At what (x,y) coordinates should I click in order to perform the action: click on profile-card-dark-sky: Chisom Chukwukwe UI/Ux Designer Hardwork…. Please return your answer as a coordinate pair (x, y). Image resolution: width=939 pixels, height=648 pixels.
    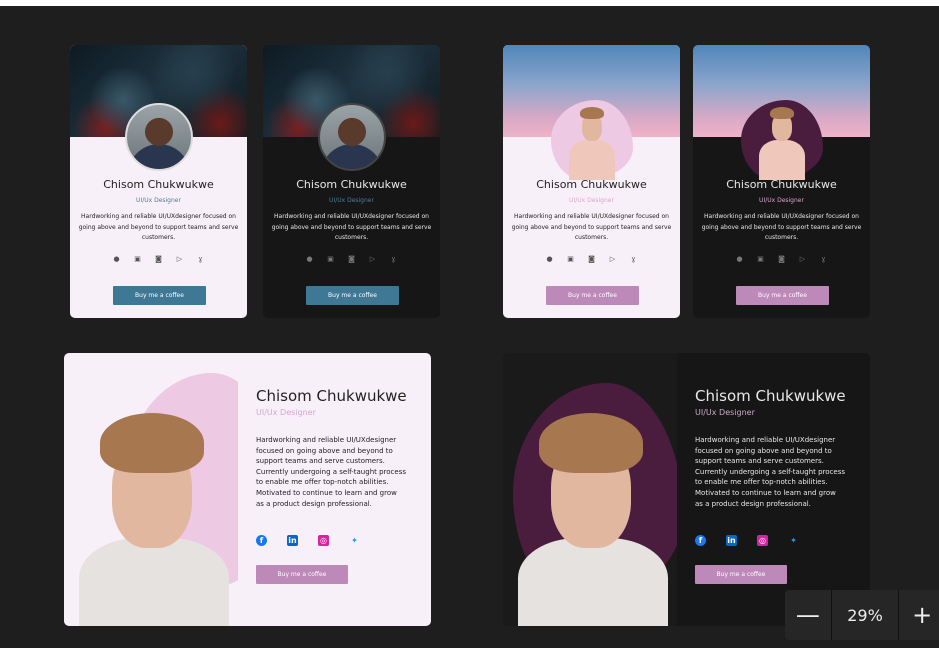
    Looking at the image, I should click on (781, 181).